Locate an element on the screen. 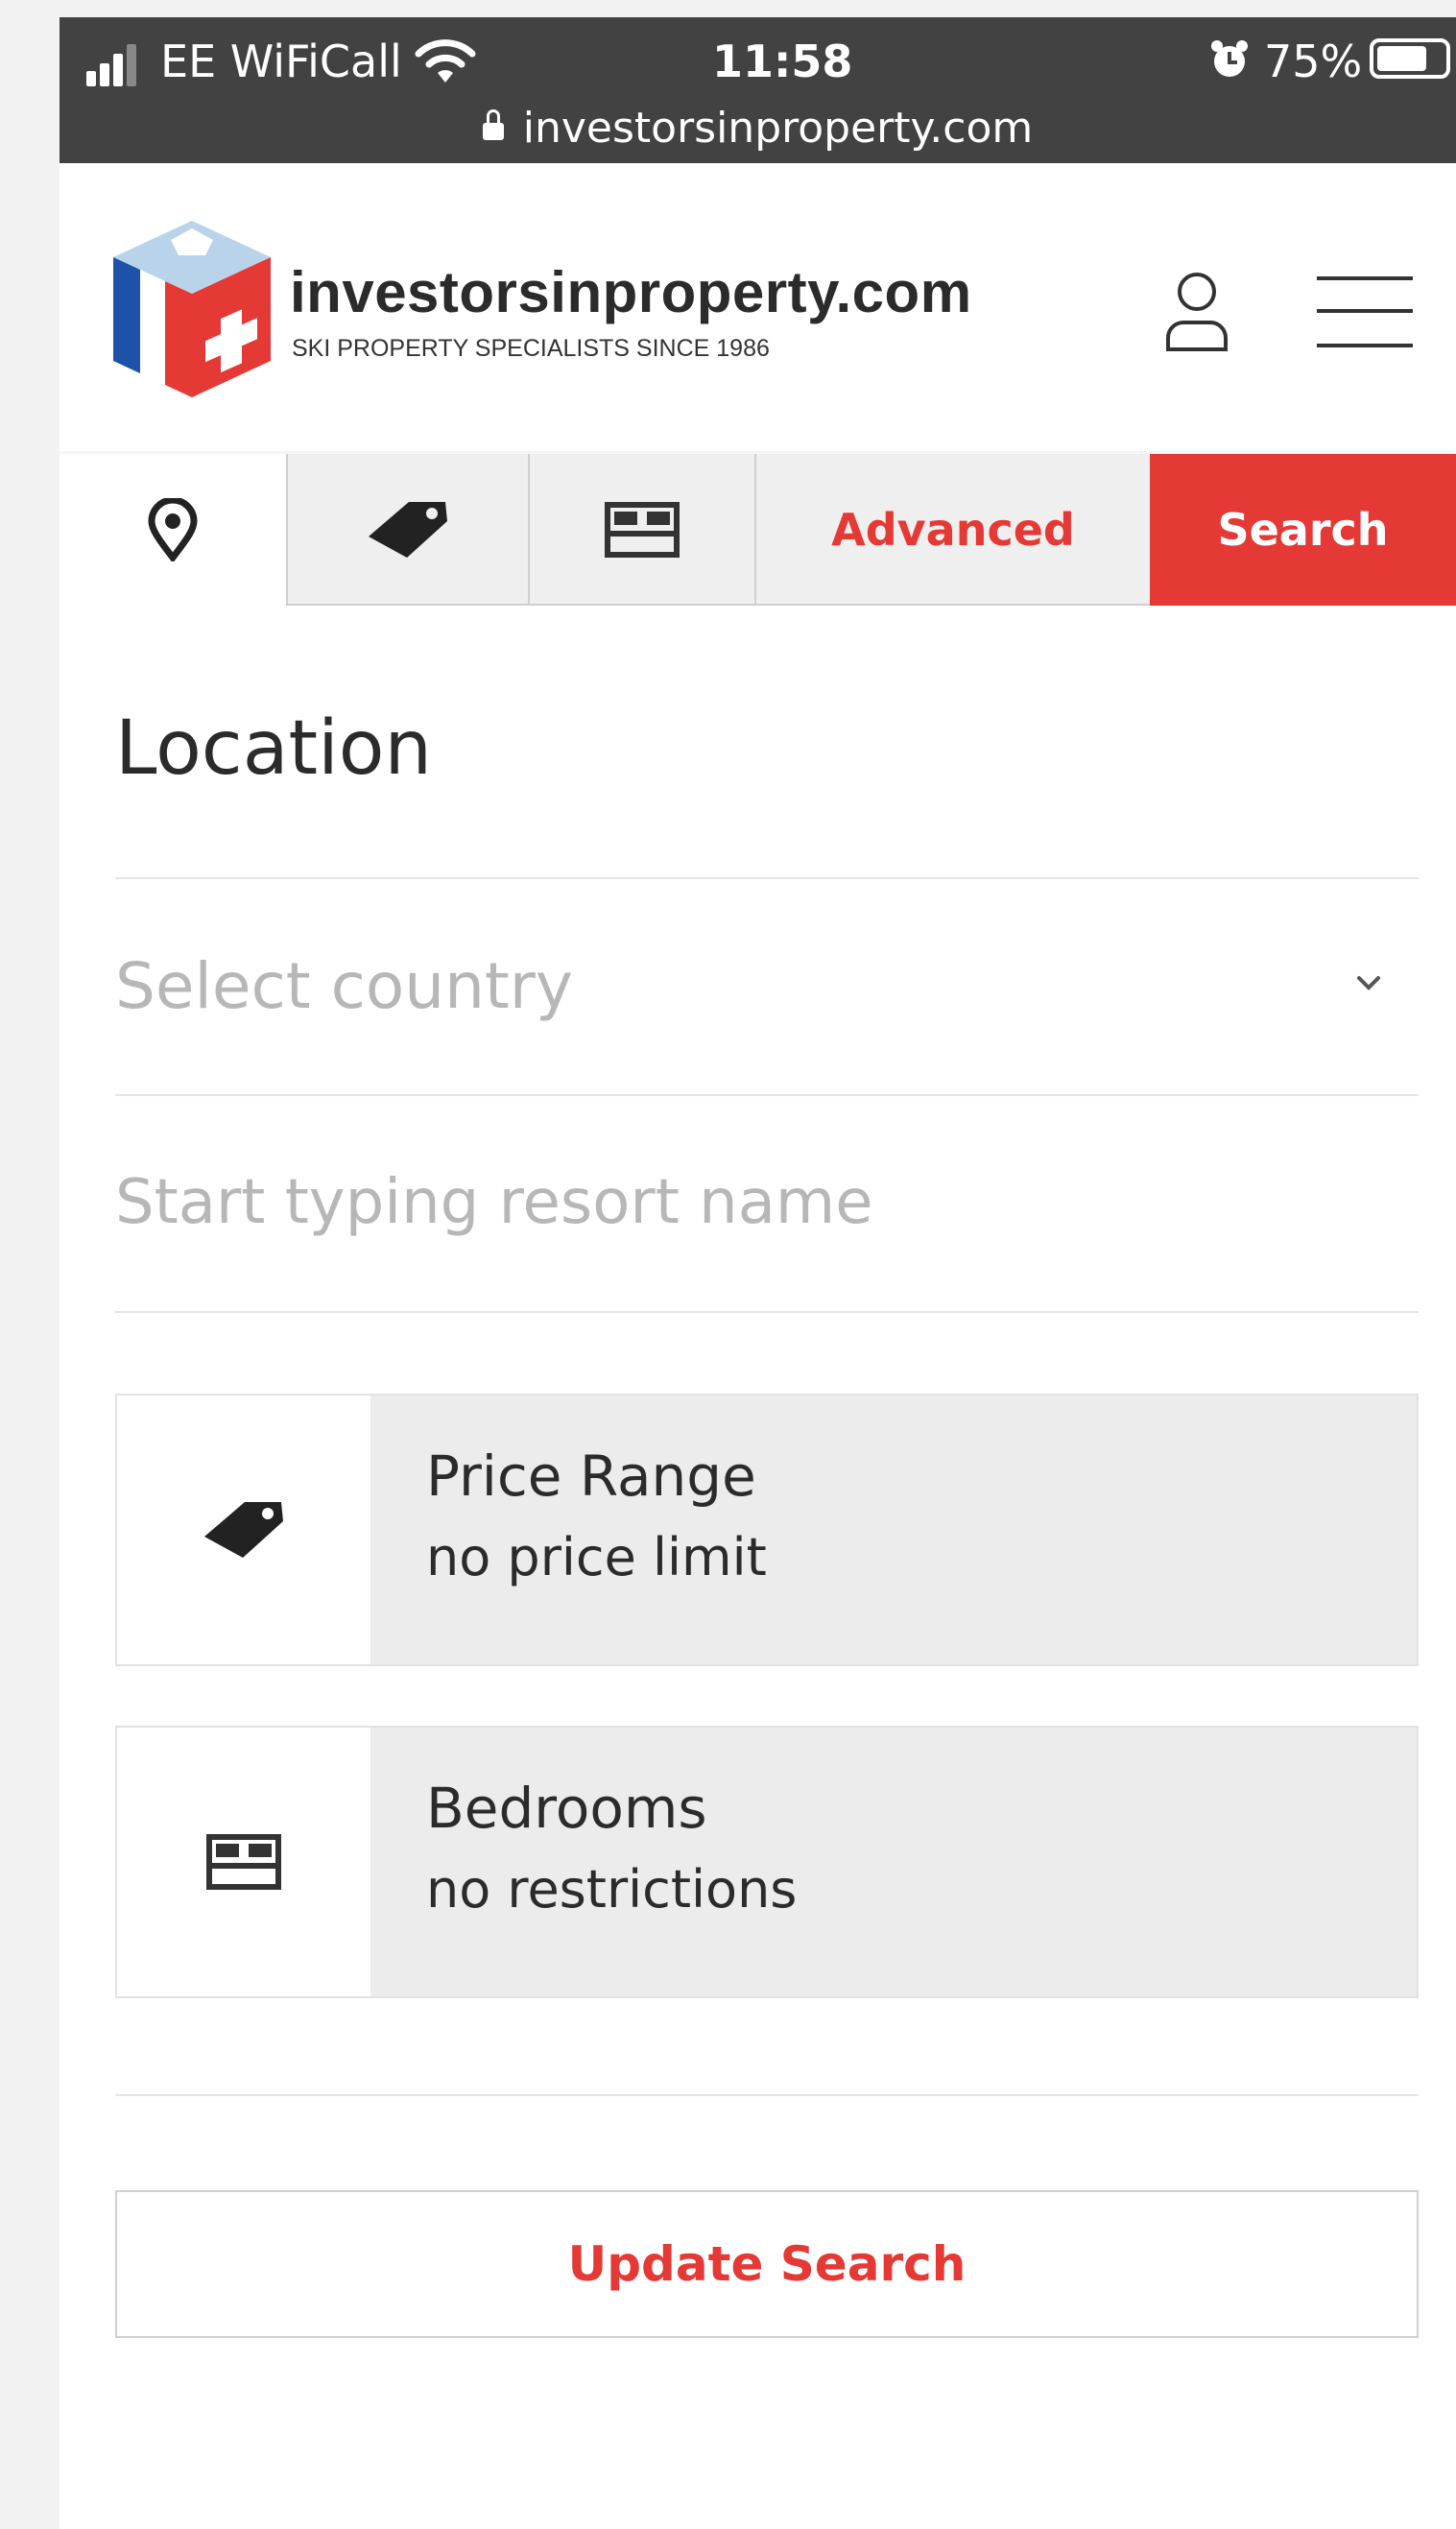  bedrooms-icon-box is located at coordinates (244, 1862).